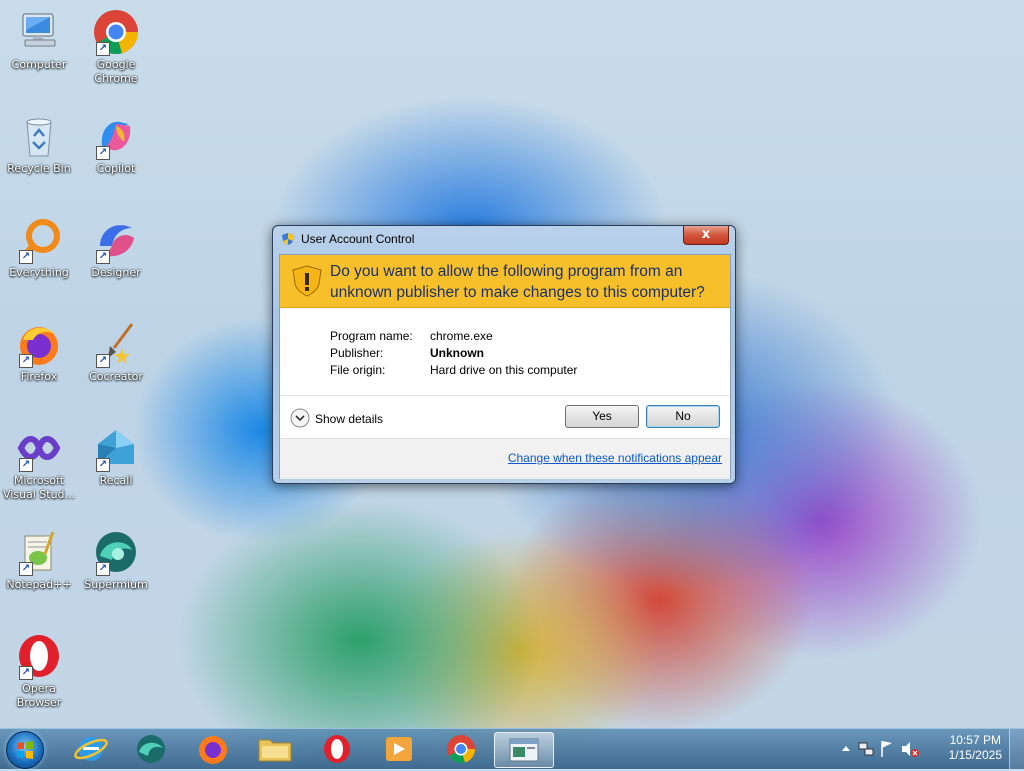 This screenshot has width=1024, height=771. What do you see at coordinates (39, 344) in the screenshot?
I see `firefox-icon: ↗` at bounding box center [39, 344].